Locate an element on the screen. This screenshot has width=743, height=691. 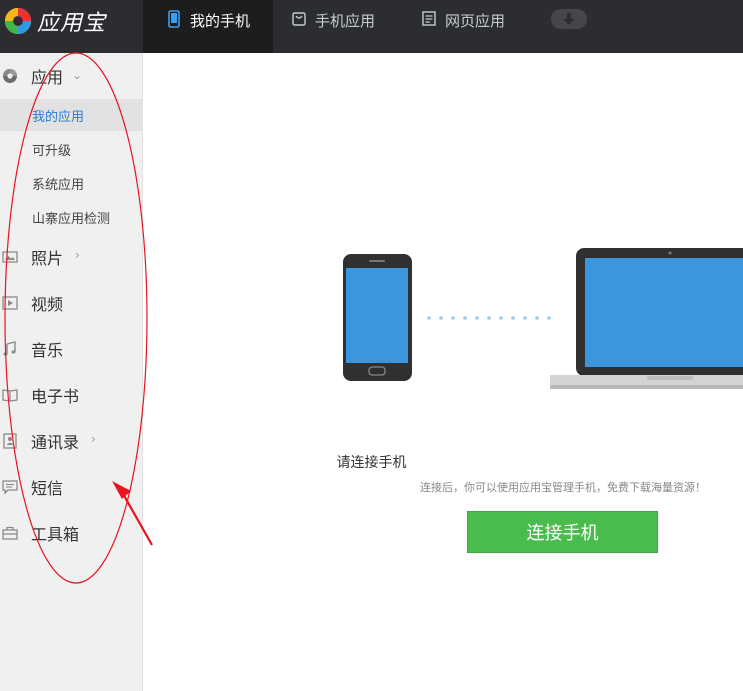
app-logo-icon is located at coordinates (18, 21).